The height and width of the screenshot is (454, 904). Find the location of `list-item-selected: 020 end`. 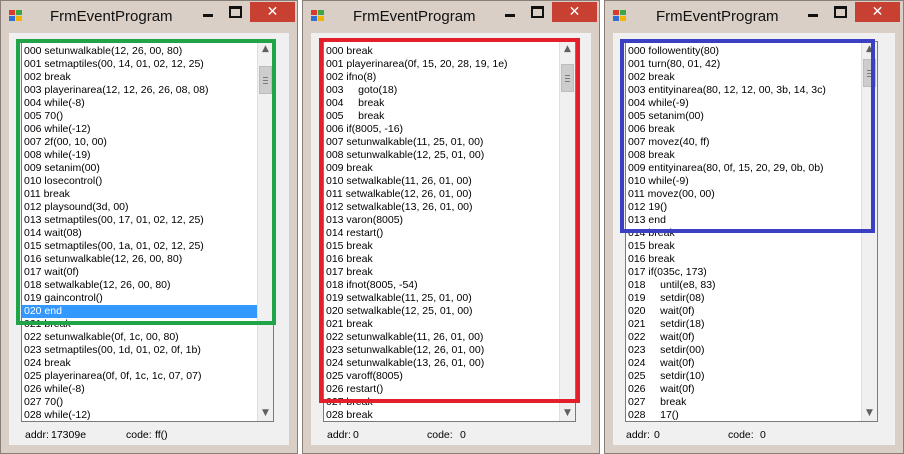

list-item-selected: 020 end is located at coordinates (140, 311).